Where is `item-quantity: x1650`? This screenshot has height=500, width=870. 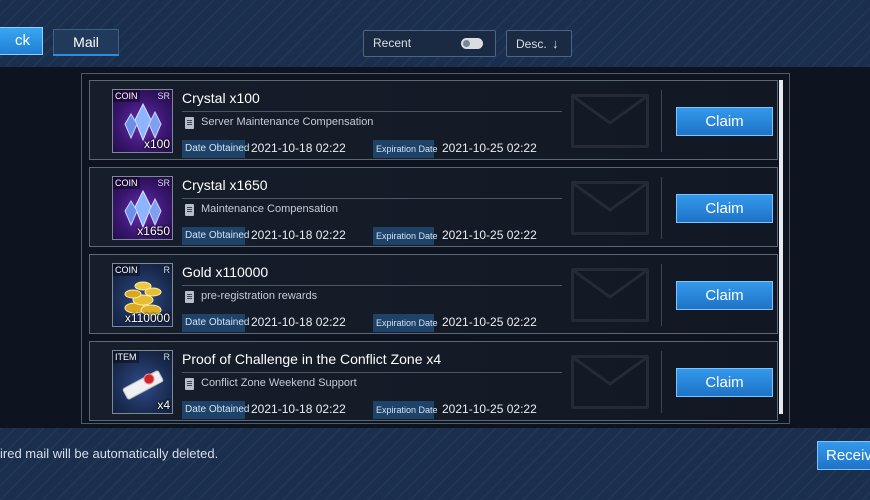 item-quantity: x1650 is located at coordinates (153, 231).